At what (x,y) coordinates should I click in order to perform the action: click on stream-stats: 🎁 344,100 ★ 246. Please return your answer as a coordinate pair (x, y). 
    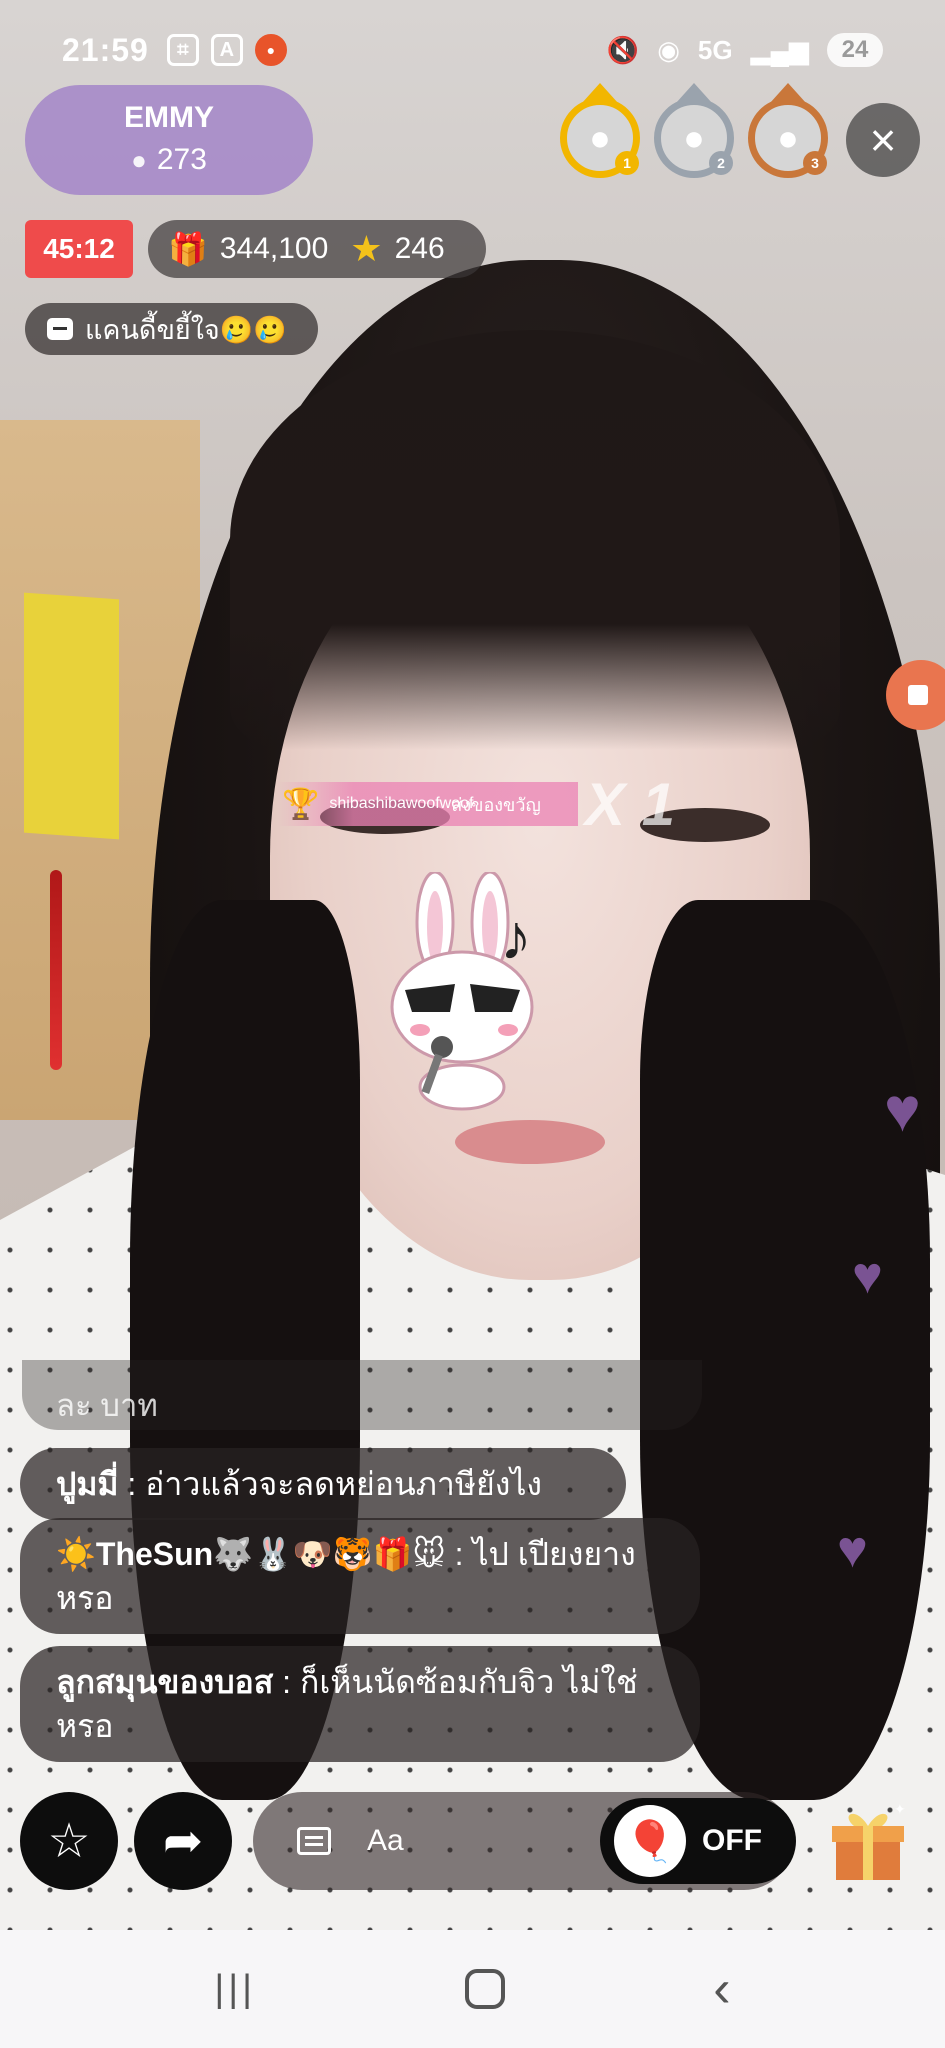
    Looking at the image, I should click on (317, 249).